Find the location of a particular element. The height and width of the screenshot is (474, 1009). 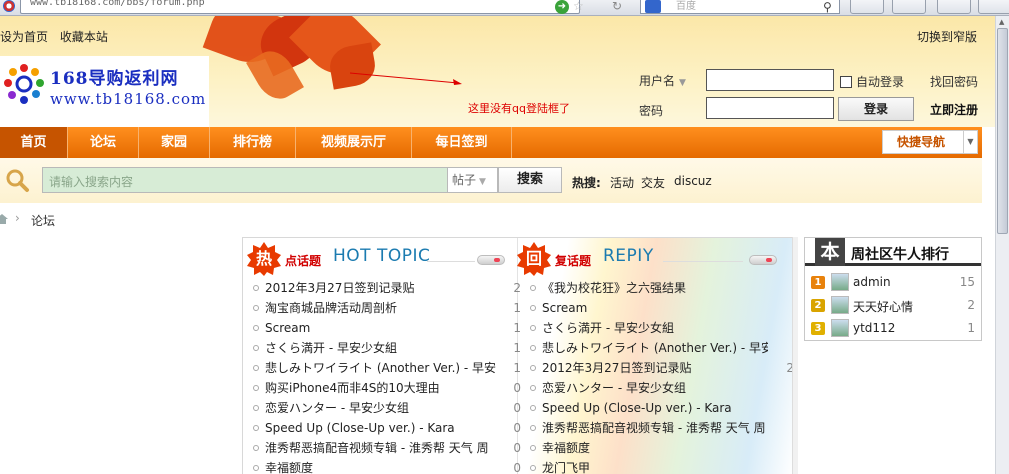

topic-title: 淘宝商城品牌活动周剖析 is located at coordinates (383, 308).